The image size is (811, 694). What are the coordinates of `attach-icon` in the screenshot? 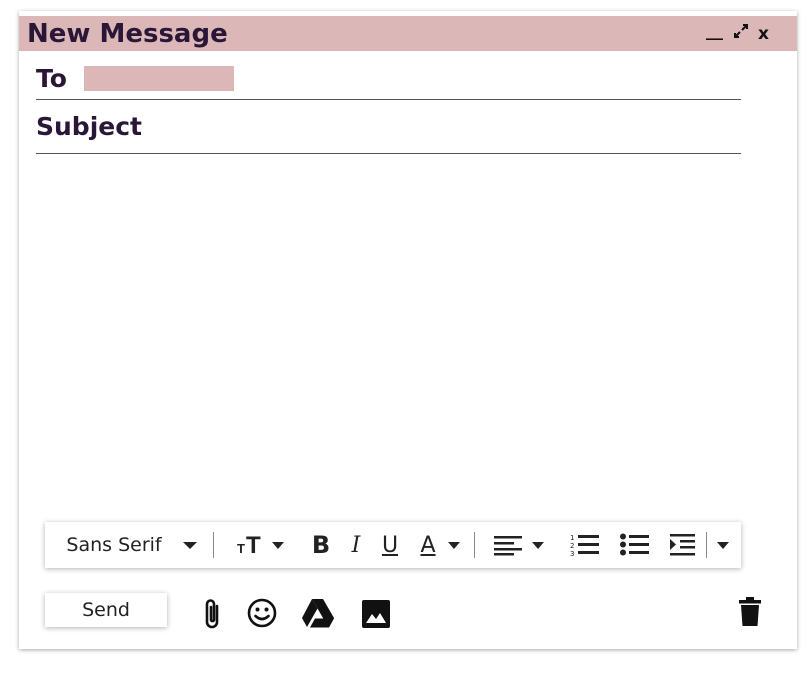 It's located at (212, 614).